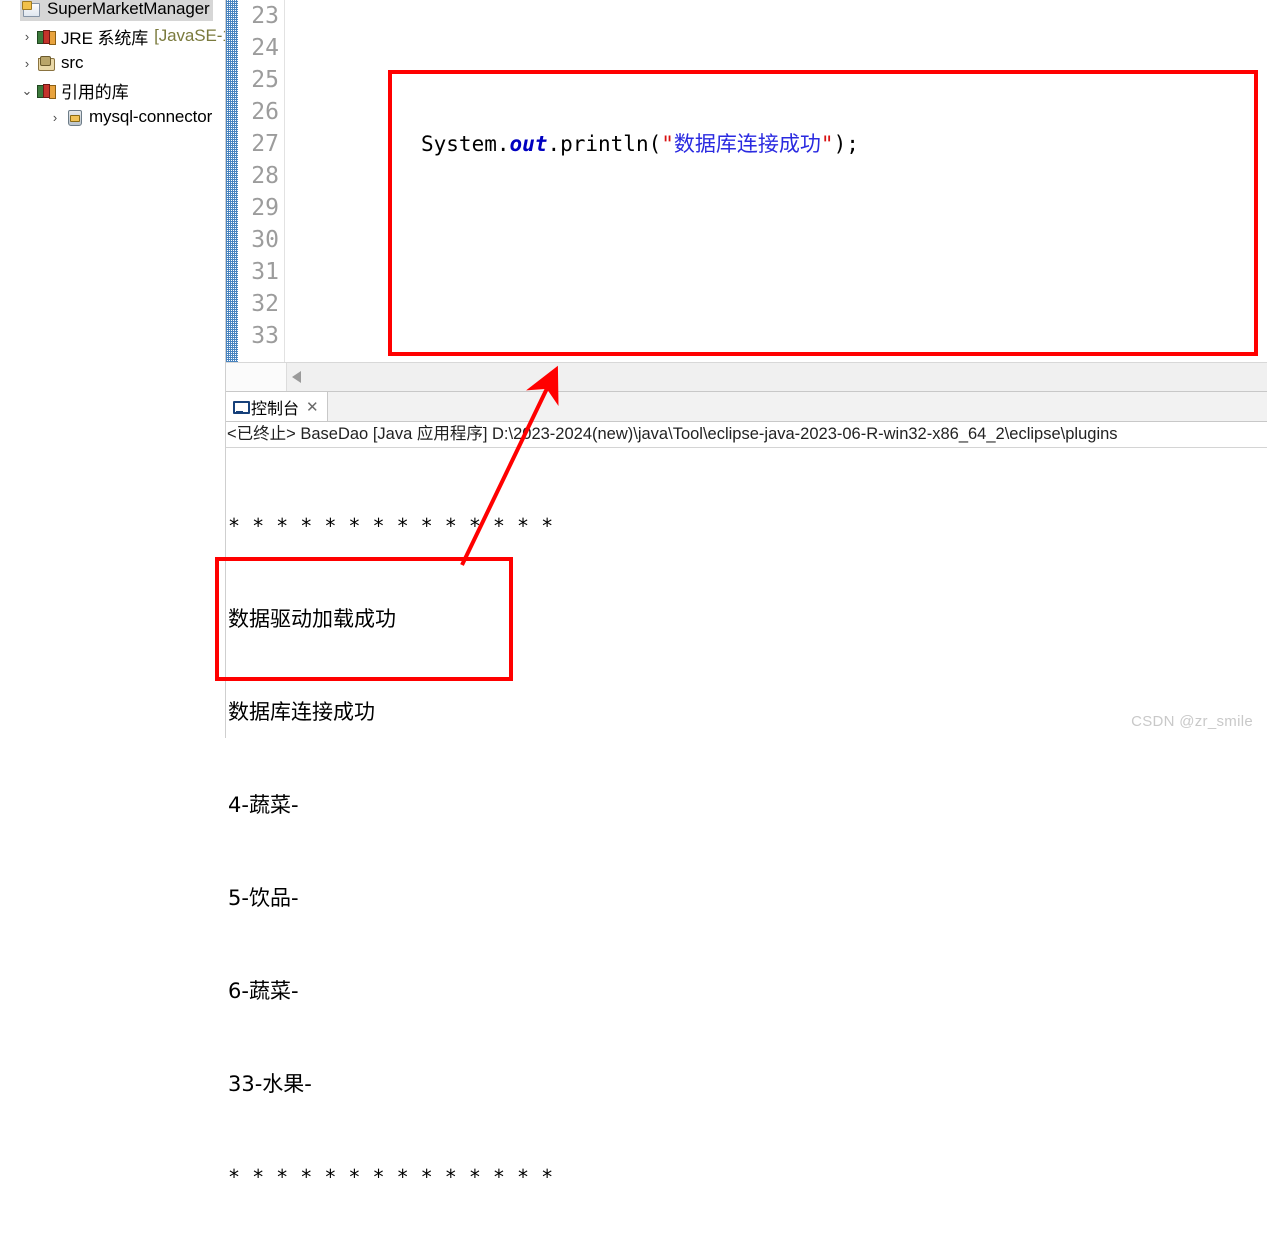  I want to click on editor-horizontal-scrollbar, so click(746, 376).